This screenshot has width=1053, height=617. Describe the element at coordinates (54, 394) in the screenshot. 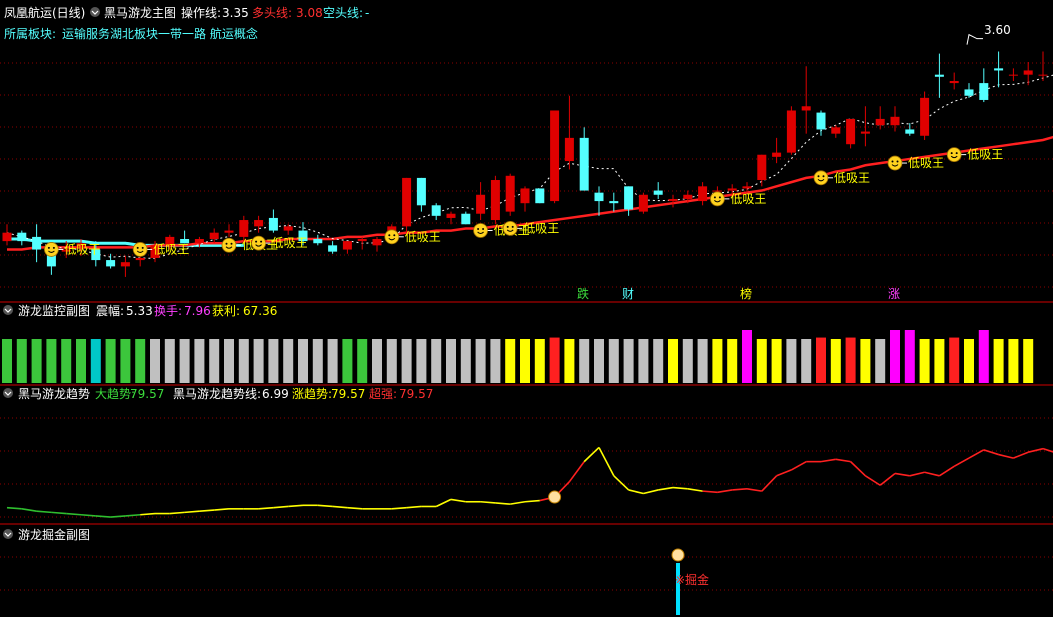

I see `trend-title: 黑马游龙趋势` at that location.